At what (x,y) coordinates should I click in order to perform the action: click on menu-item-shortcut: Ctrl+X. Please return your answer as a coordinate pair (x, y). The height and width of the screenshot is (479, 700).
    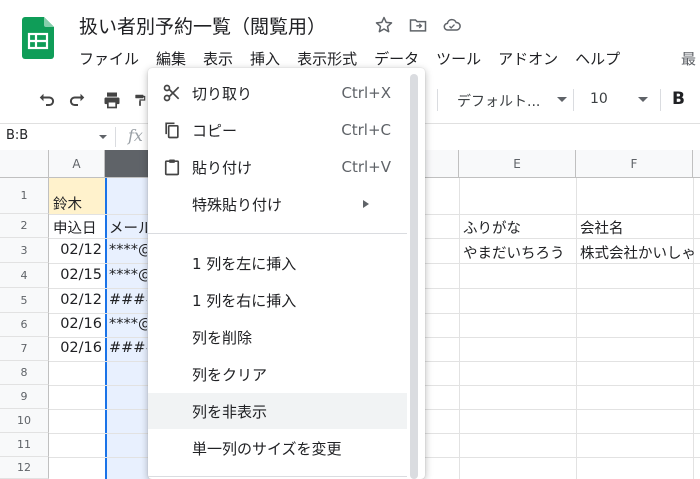
    Looking at the image, I should click on (366, 93).